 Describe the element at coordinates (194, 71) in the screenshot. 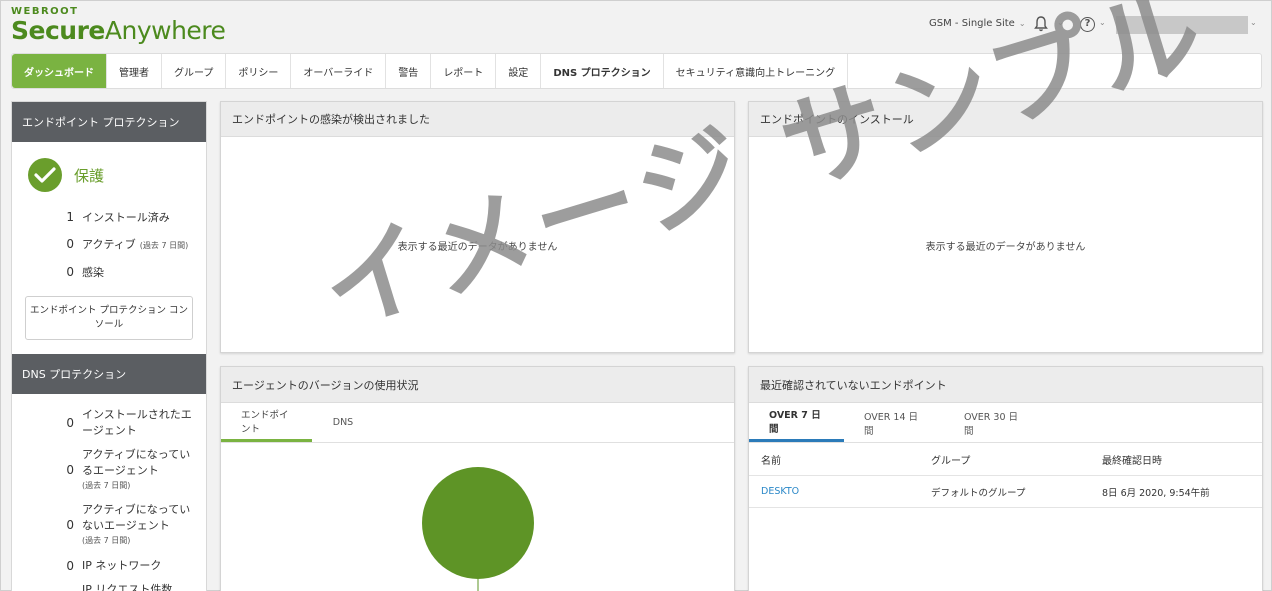

I see `nav-groups: グループ` at that location.